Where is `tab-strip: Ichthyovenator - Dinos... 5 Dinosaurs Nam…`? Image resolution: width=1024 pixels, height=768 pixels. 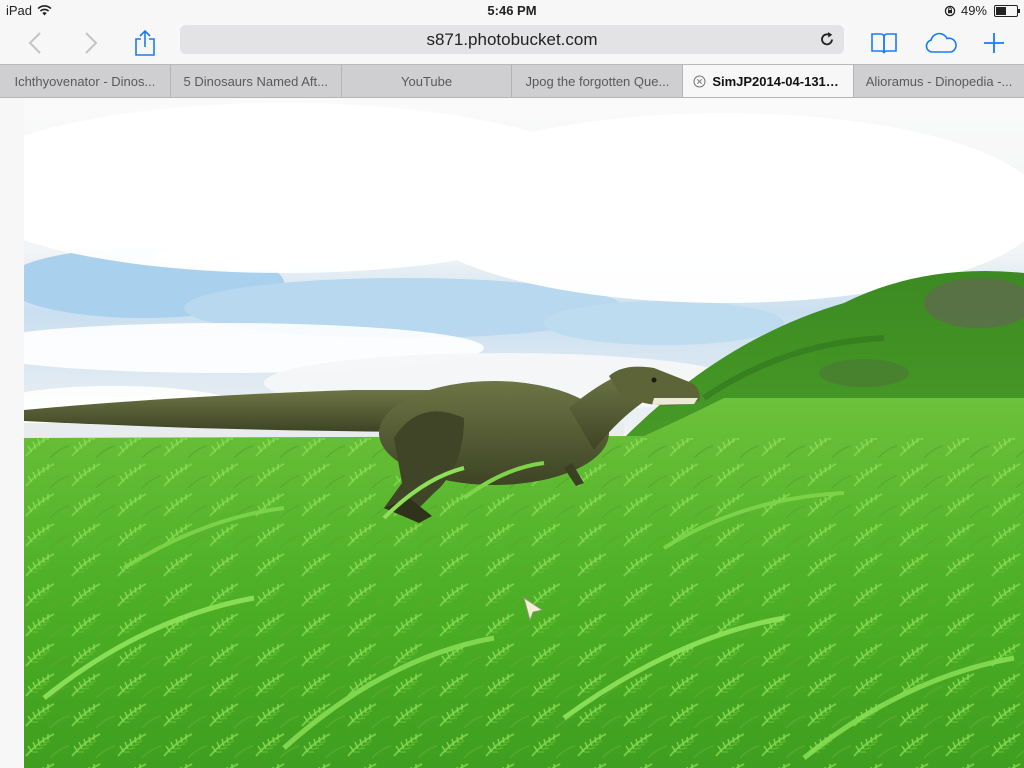
tab-strip: Ichthyovenator - Dinos... 5 Dinosaurs Nam… is located at coordinates (512, 81).